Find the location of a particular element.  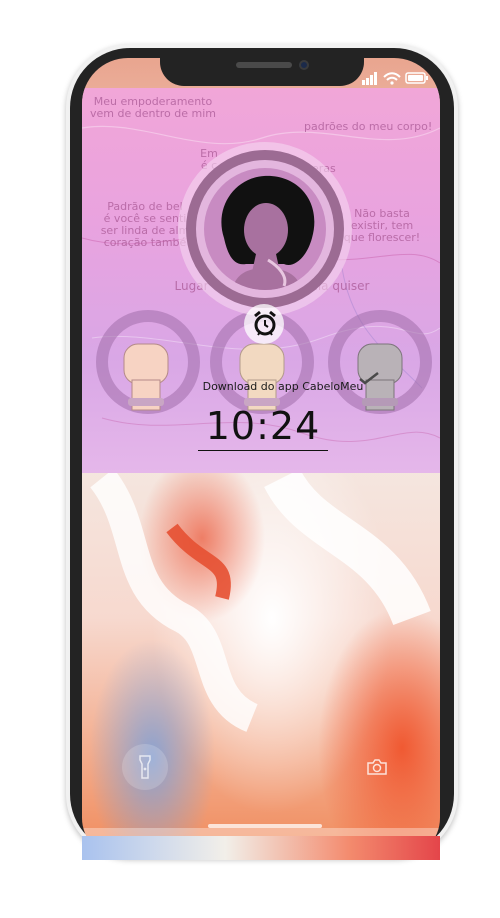

camera-button is located at coordinates (377, 767).